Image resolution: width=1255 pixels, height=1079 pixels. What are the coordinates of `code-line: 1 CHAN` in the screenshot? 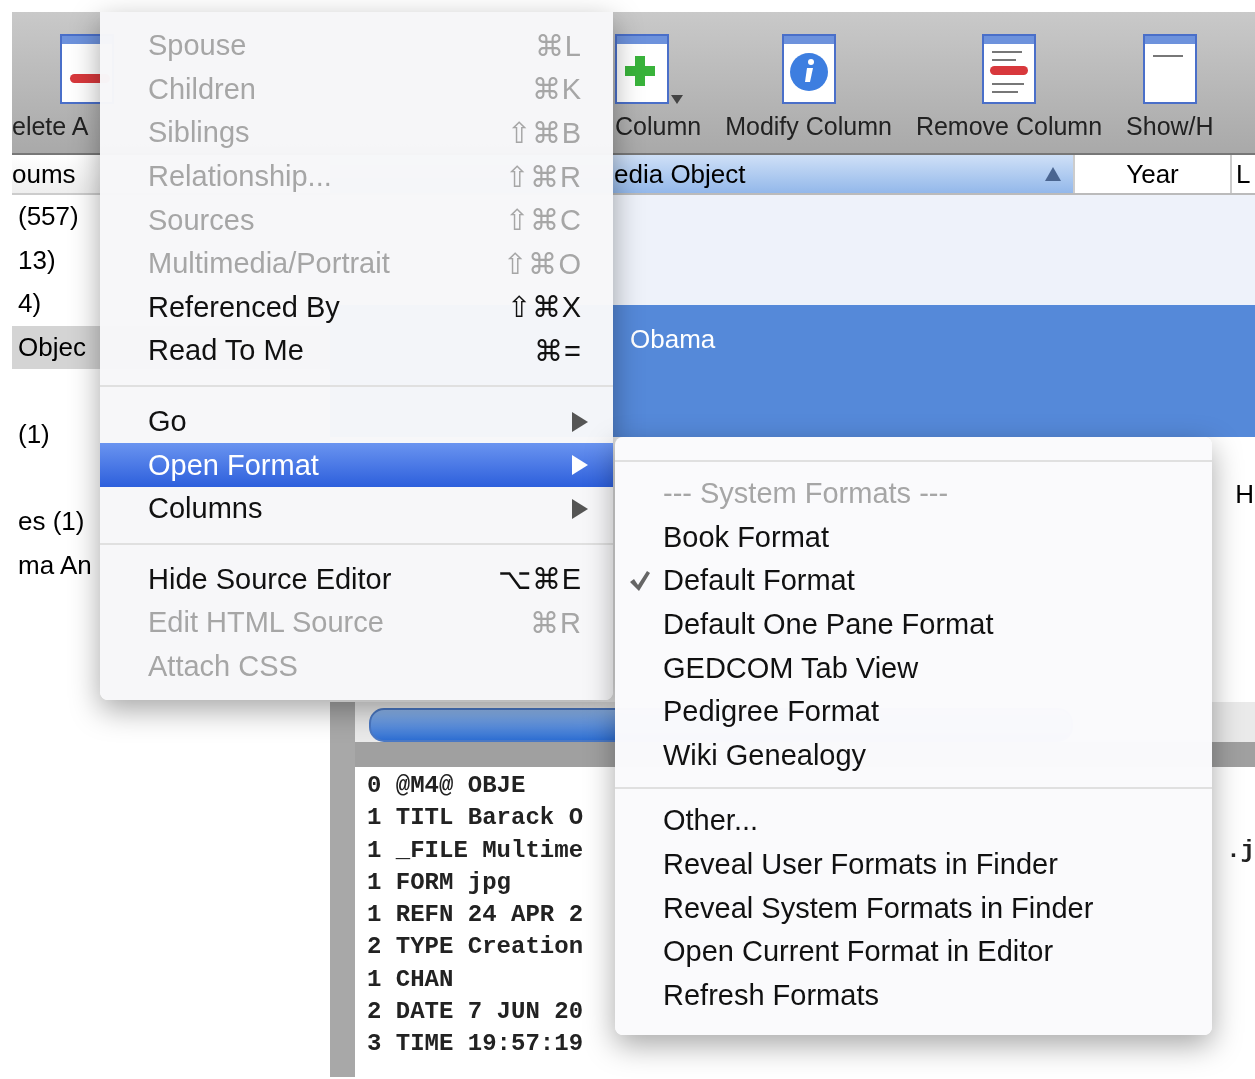 It's located at (410, 979).